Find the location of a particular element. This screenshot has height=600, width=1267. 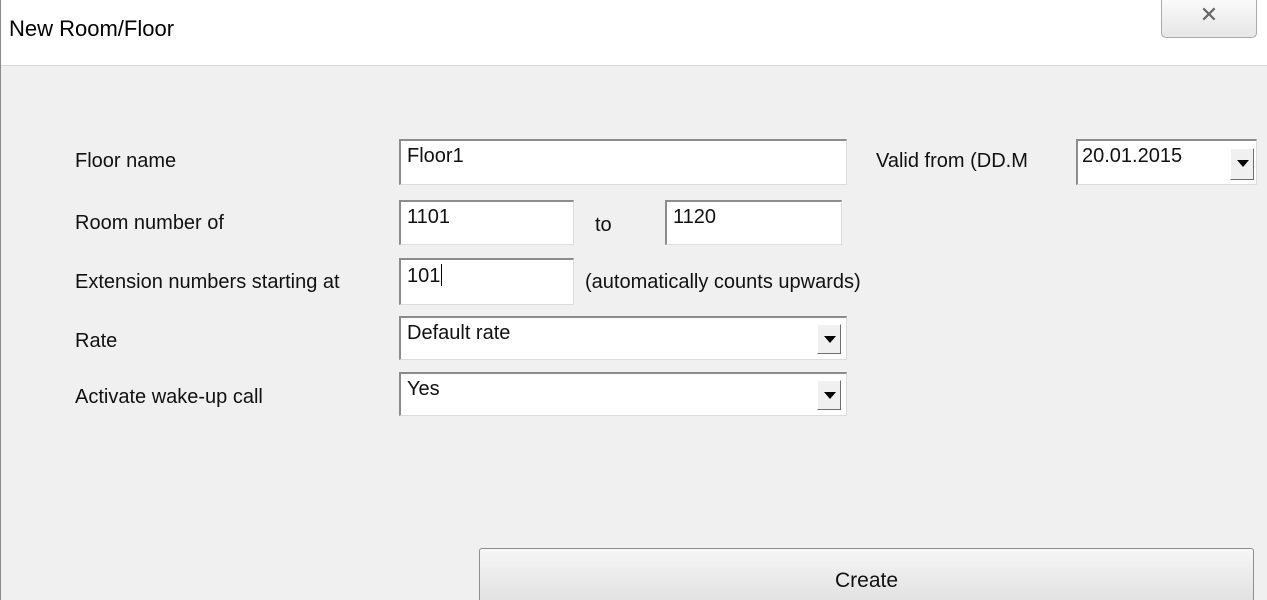

valid-from-dropdown-arrow-icon is located at coordinates (1242, 164).